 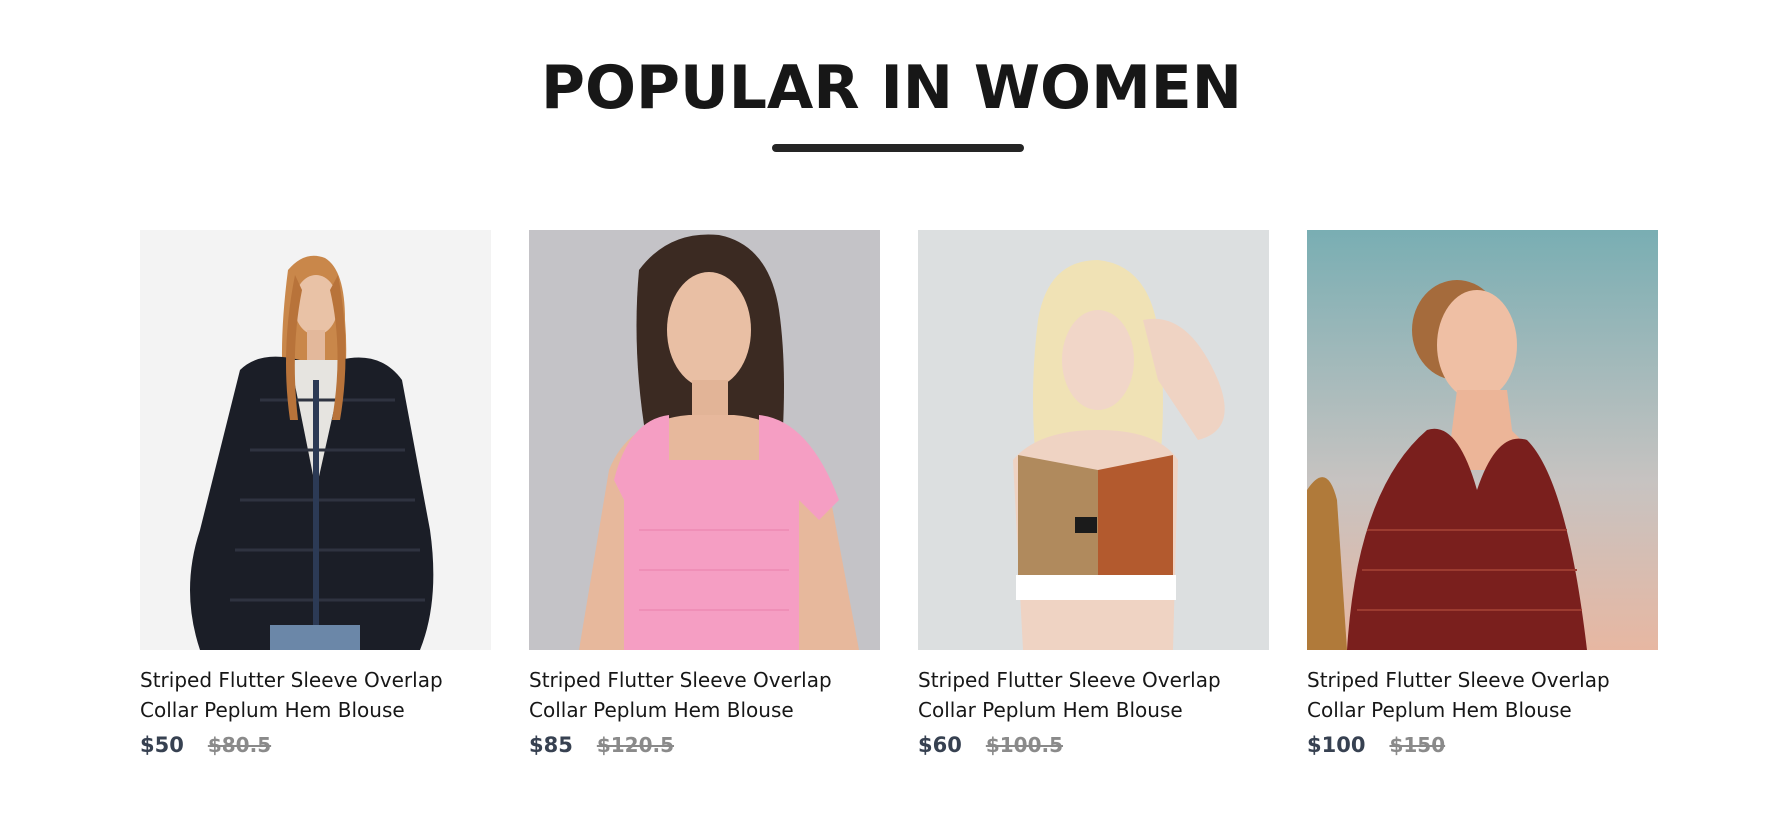 What do you see at coordinates (551, 745) in the screenshot?
I see `product-new-price: $85` at bounding box center [551, 745].